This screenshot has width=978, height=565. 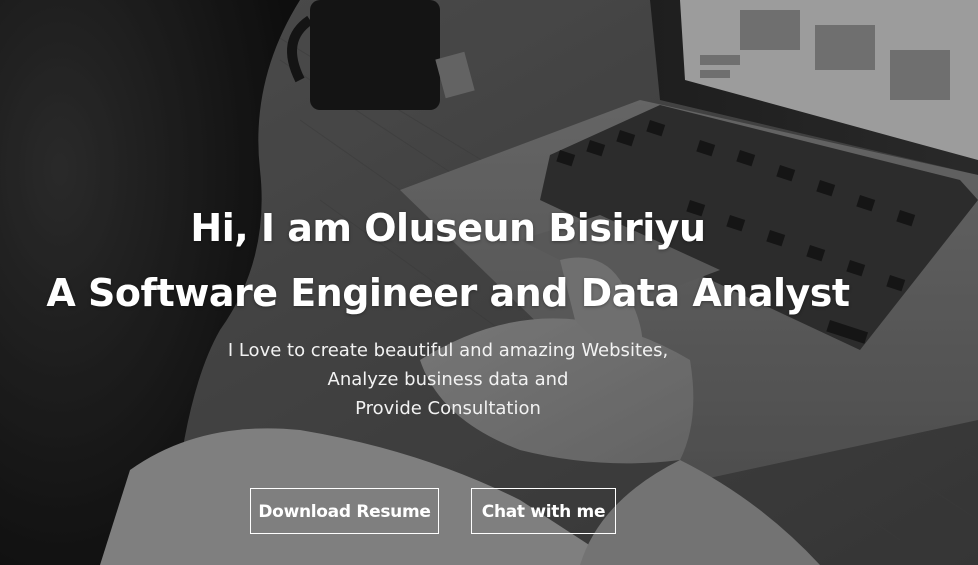 I want to click on tagline-line-2: Analyze business data and, so click(x=448, y=379).